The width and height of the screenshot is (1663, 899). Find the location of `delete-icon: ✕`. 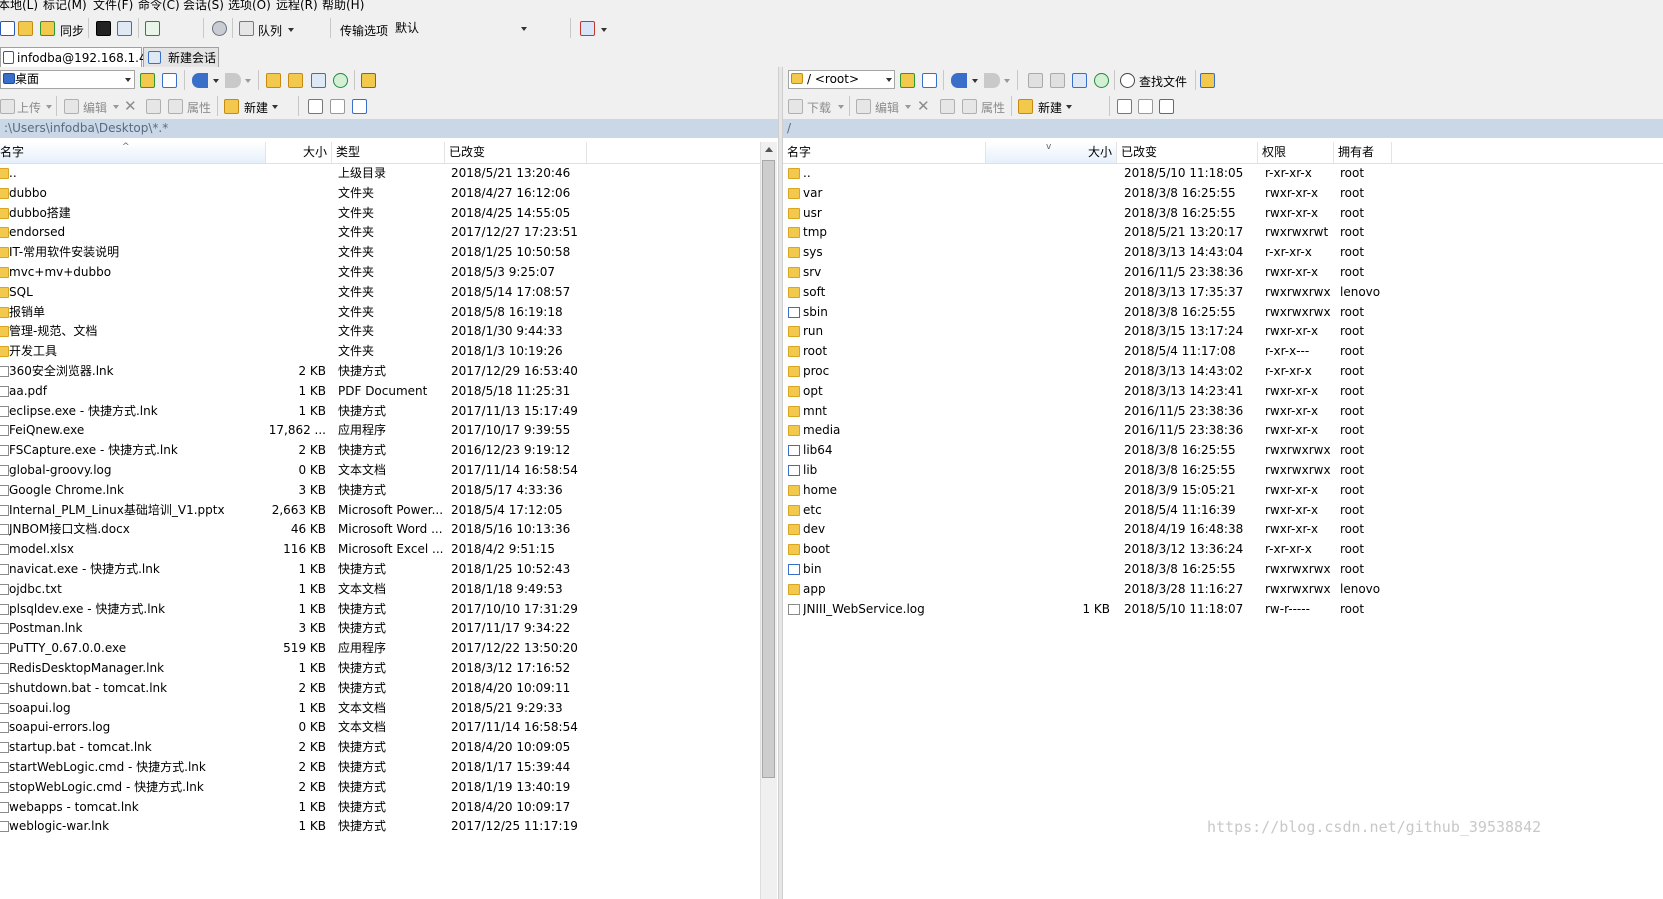

delete-icon: ✕ is located at coordinates (130, 106).